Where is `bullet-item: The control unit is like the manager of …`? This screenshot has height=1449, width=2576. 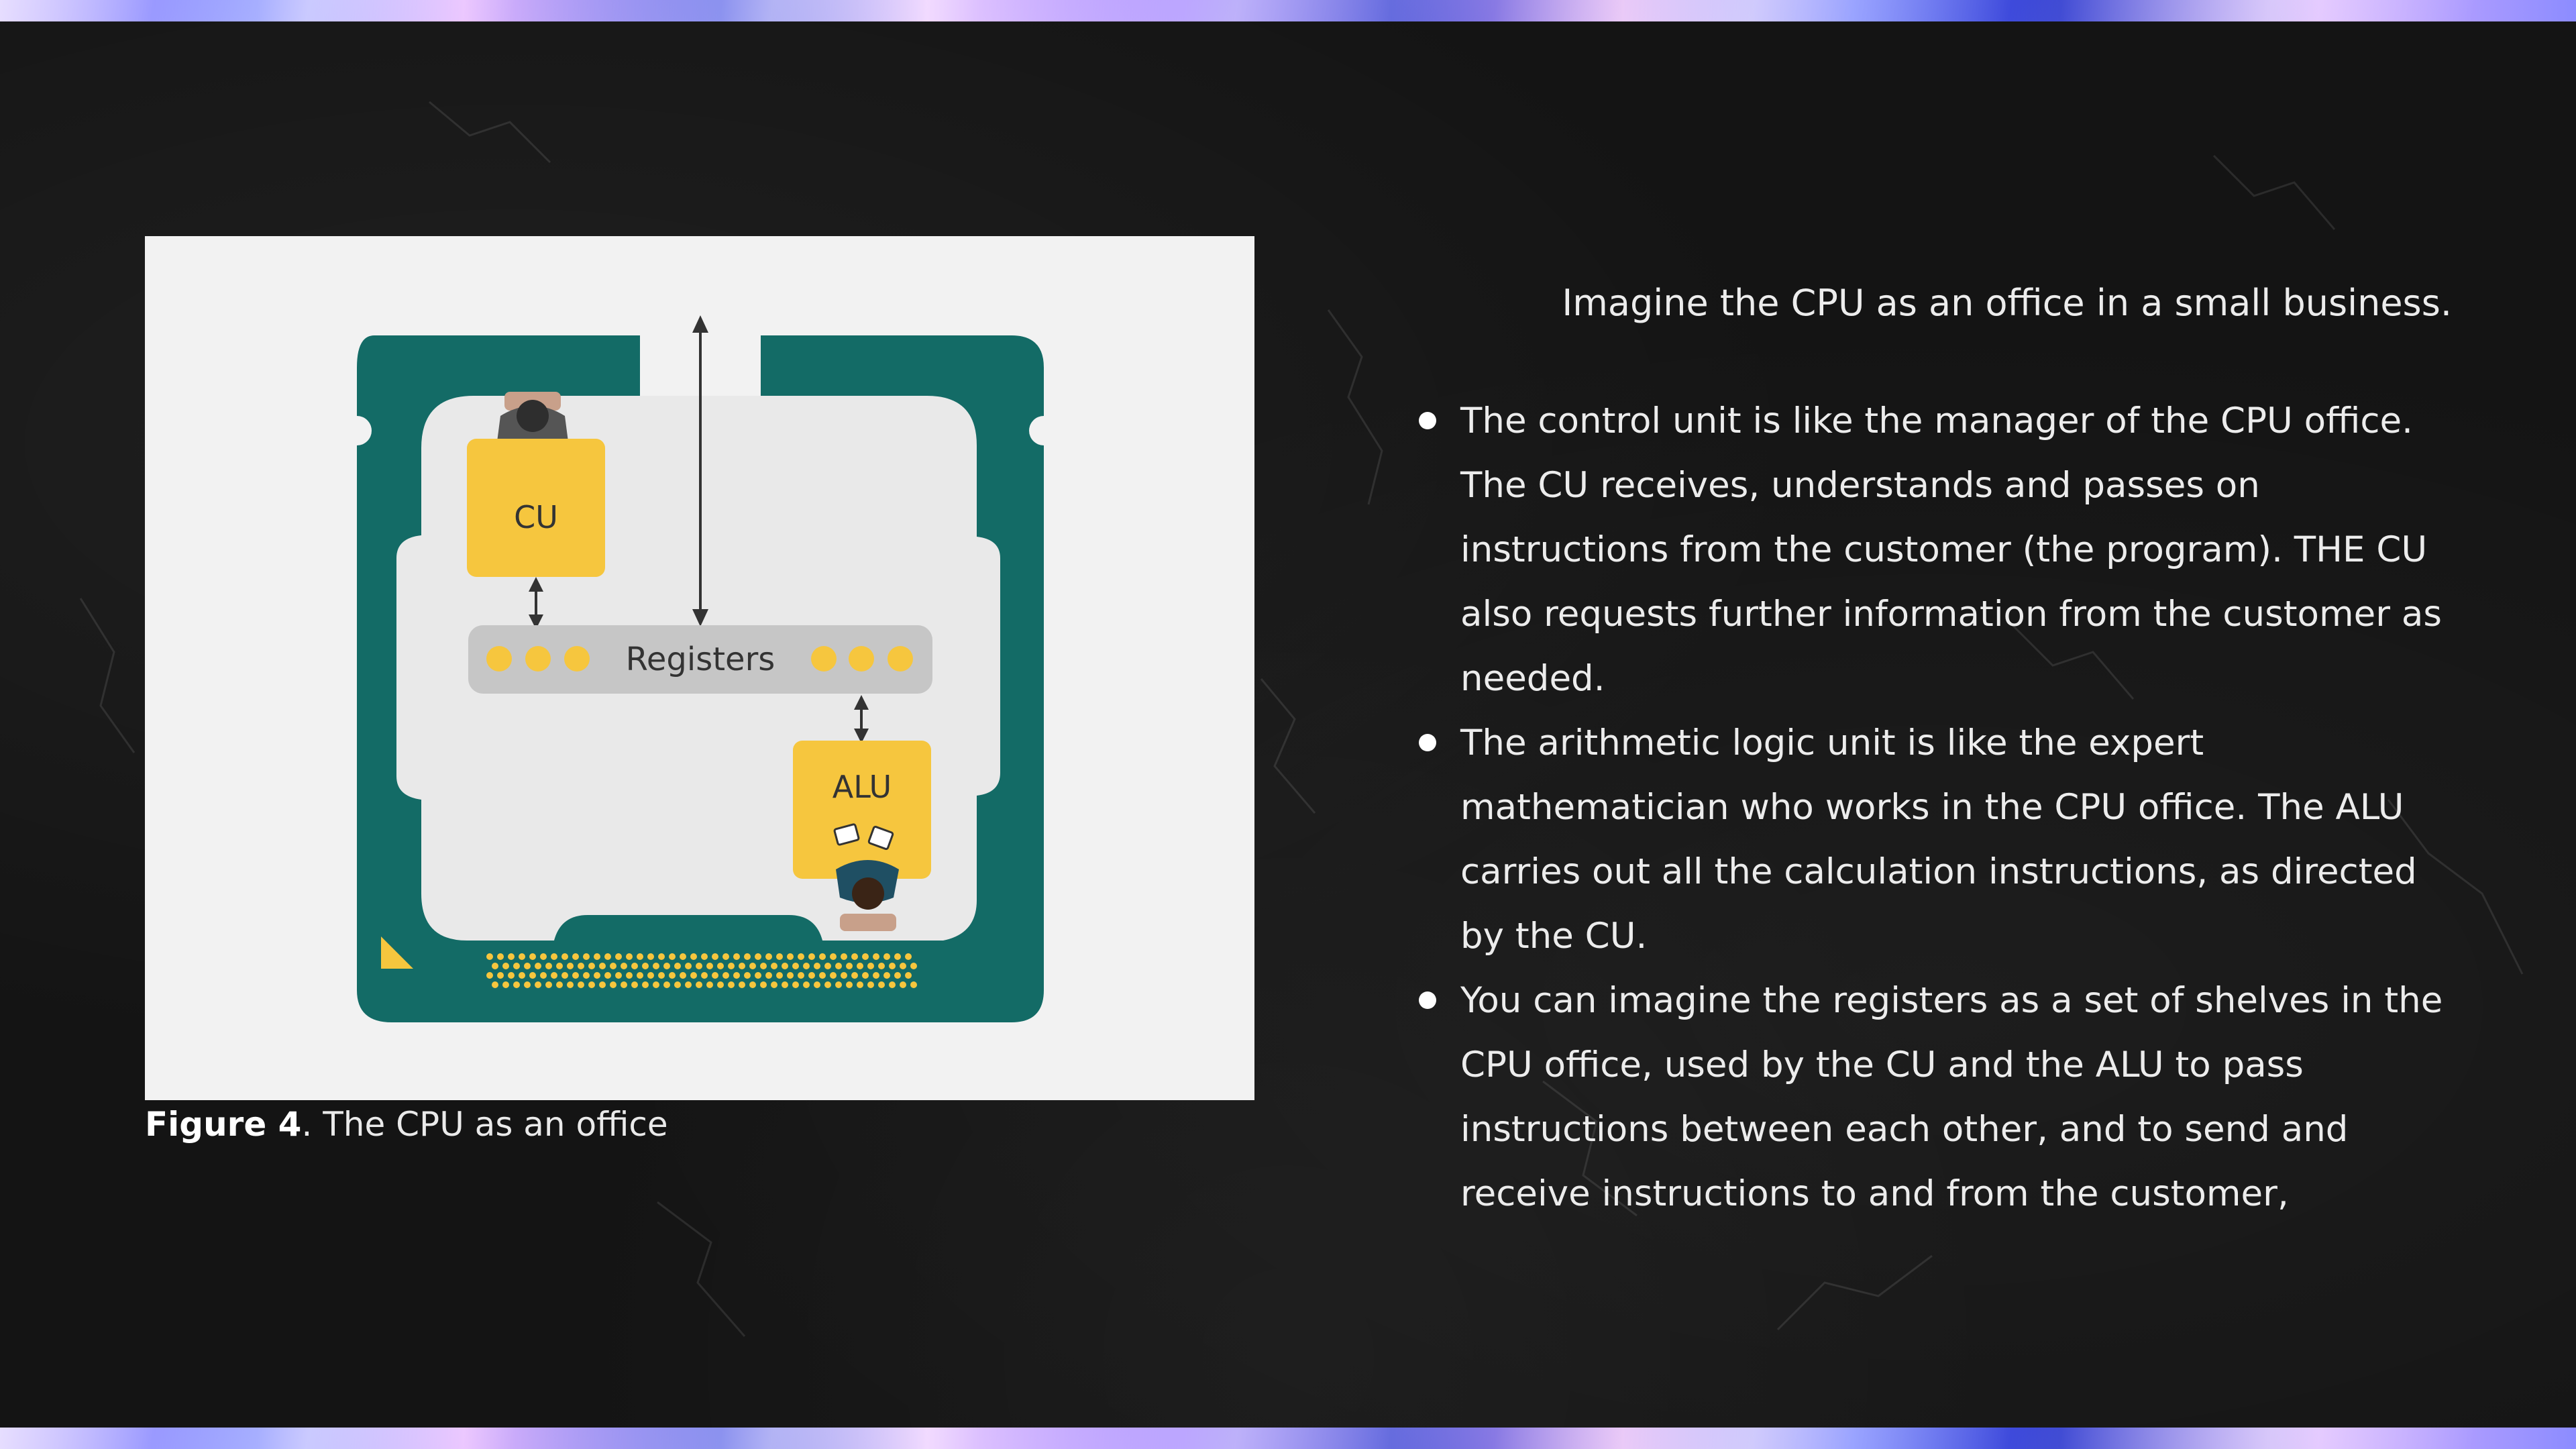 bullet-item: The control unit is like the manager of … is located at coordinates (1942, 550).